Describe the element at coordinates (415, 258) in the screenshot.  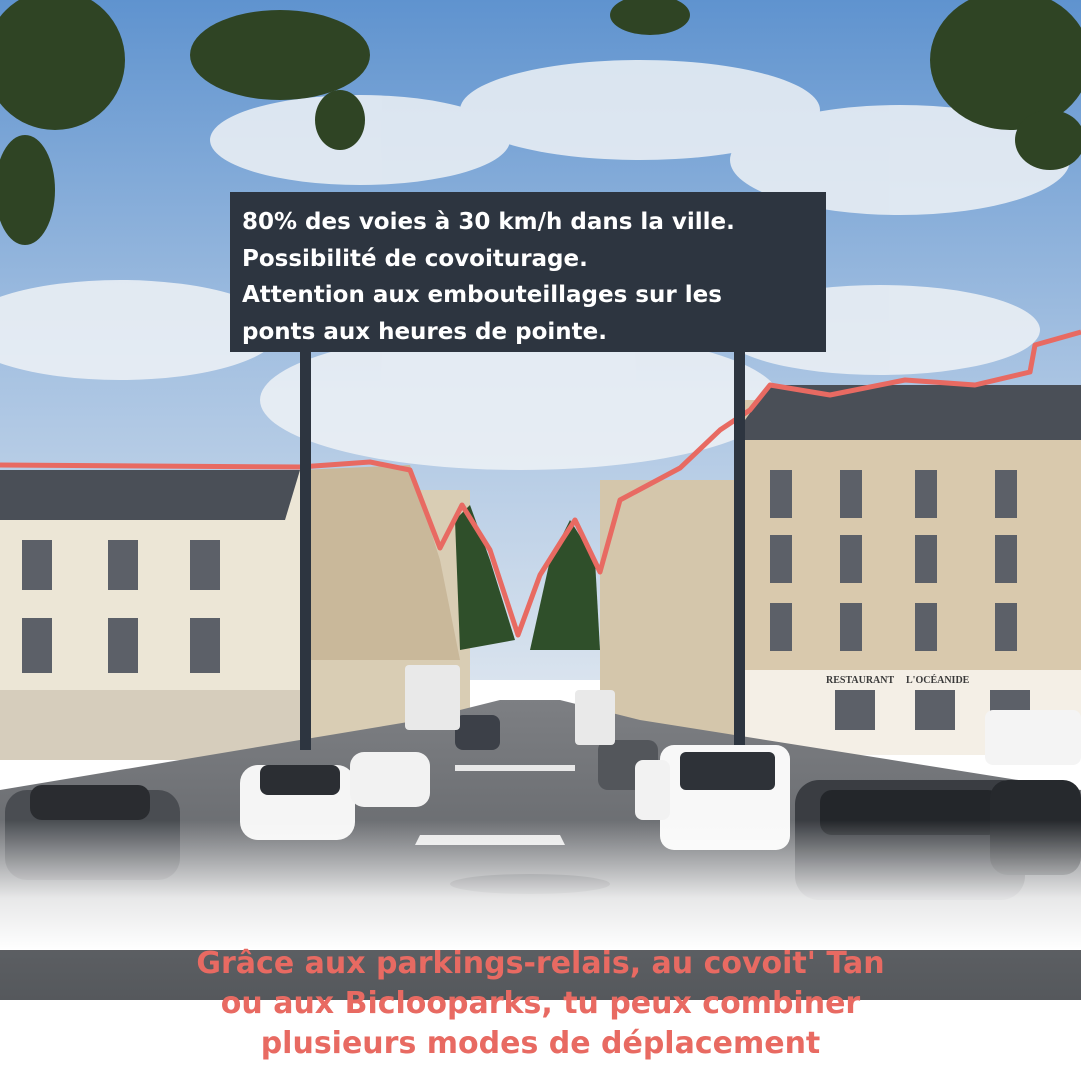
I see `sign-line-2: Possibilité de covoiturage.` at that location.